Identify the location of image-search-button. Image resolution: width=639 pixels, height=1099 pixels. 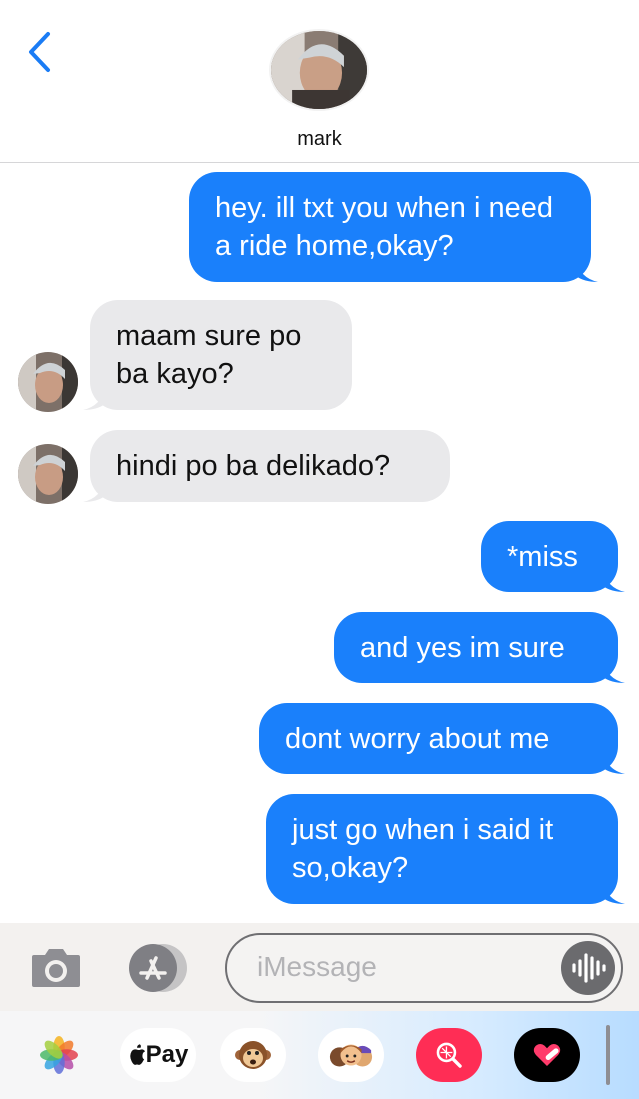
(449, 1055).